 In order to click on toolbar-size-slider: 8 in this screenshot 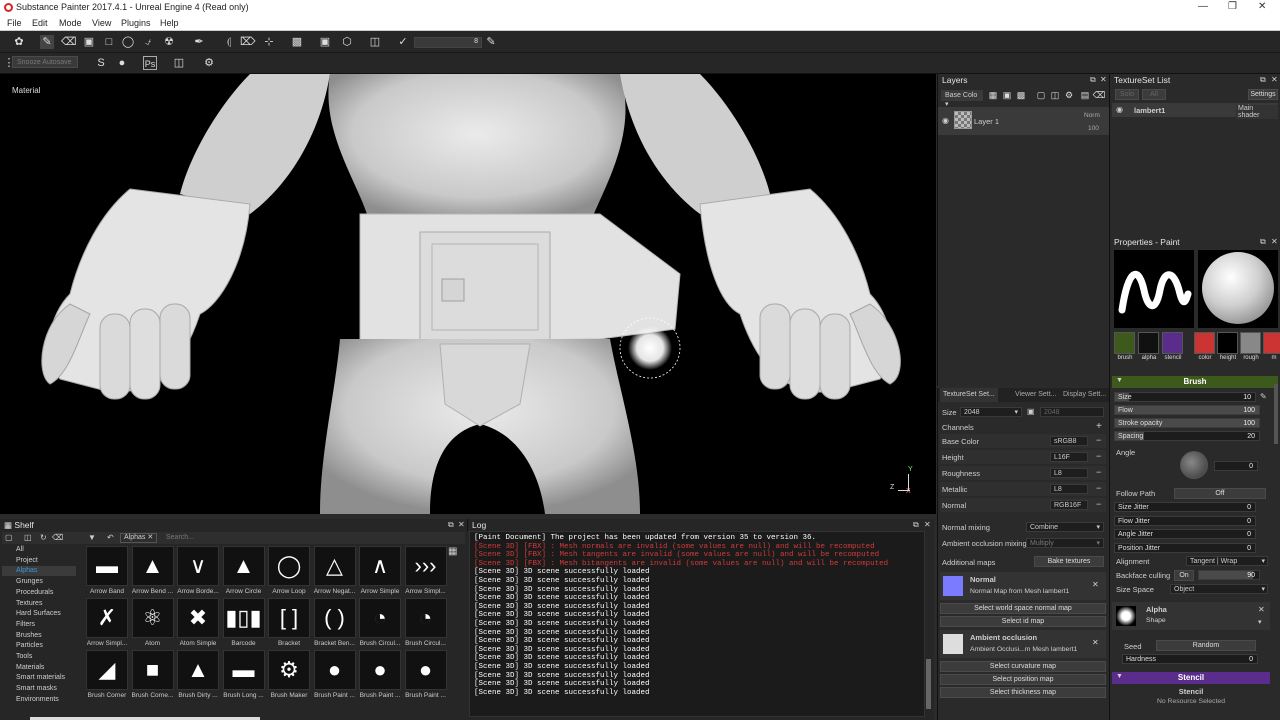, I will do `click(448, 42)`.